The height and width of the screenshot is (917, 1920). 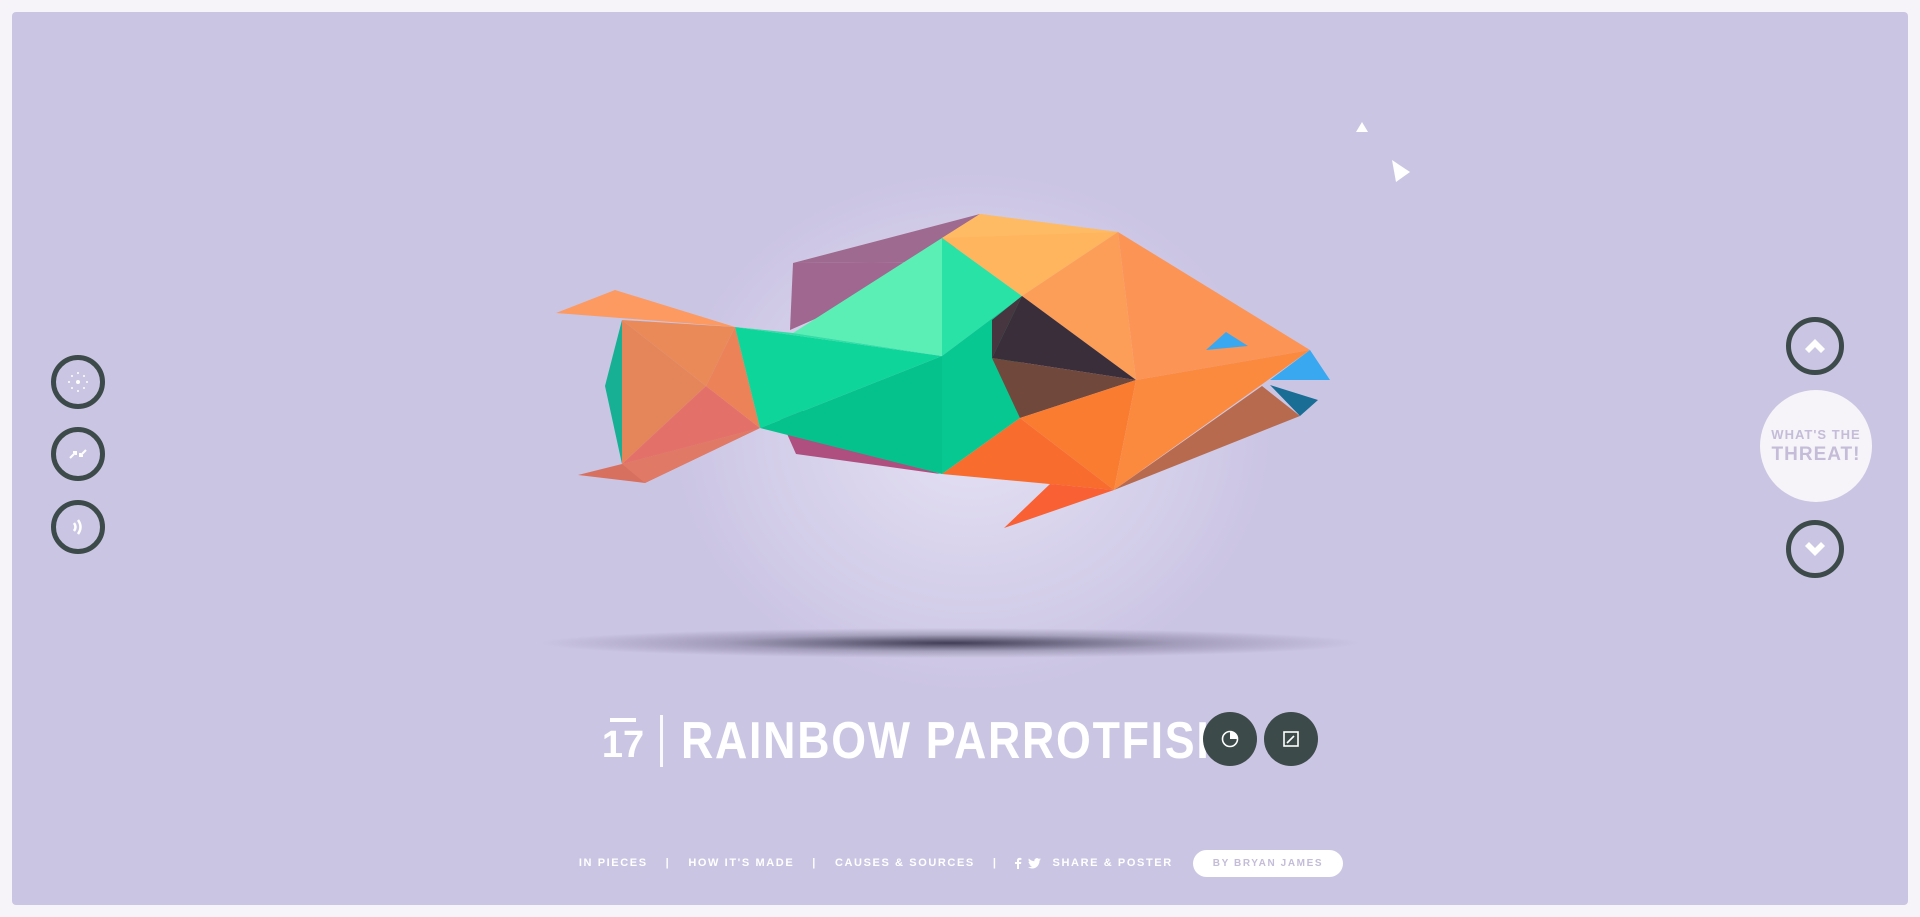 I want to click on species-number-block: 17, so click(x=623, y=741).